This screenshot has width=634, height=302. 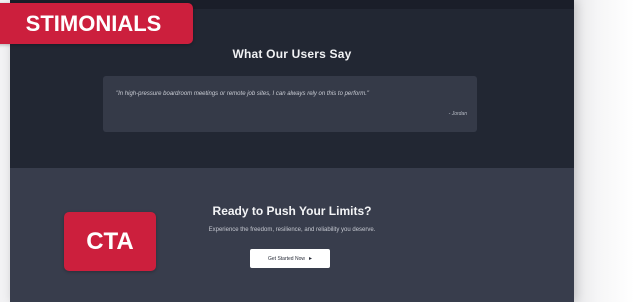 What do you see at coordinates (96, 23) in the screenshot?
I see `section-label-testimonials: STIMONIALS` at bounding box center [96, 23].